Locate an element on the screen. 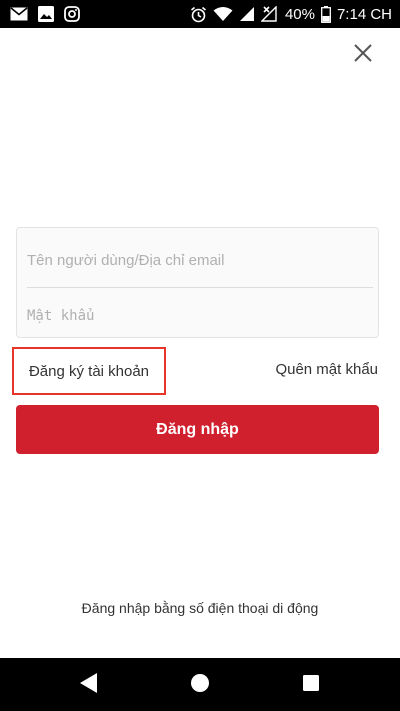  home-button is located at coordinates (200, 685).